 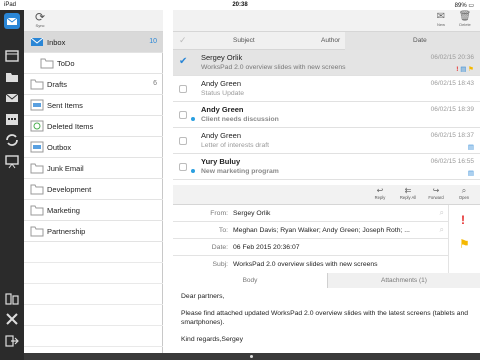 I want to click on select-all-checkbox: ✓, so click(x=183, y=40).